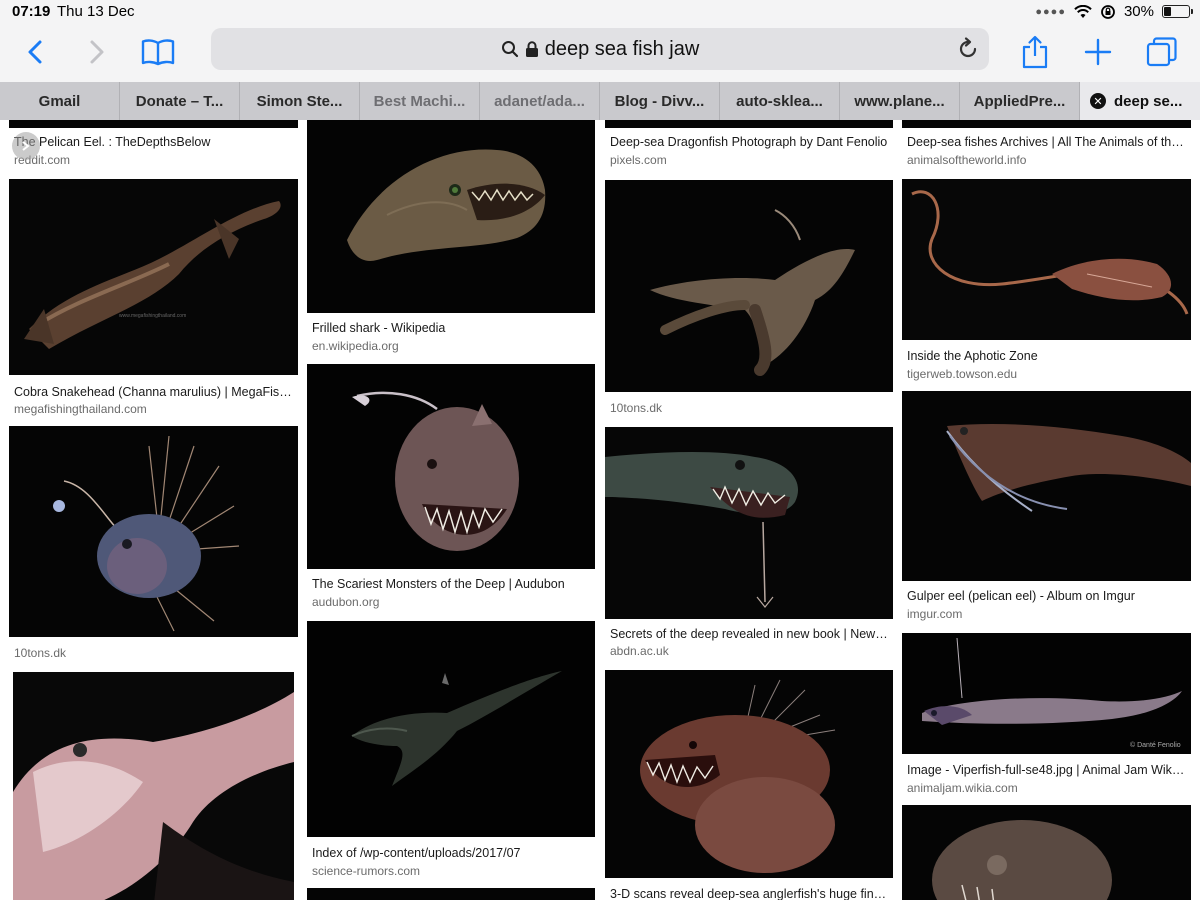 Image resolution: width=1200 pixels, height=900 pixels. I want to click on battery-percent: 30%, so click(1138, 11).